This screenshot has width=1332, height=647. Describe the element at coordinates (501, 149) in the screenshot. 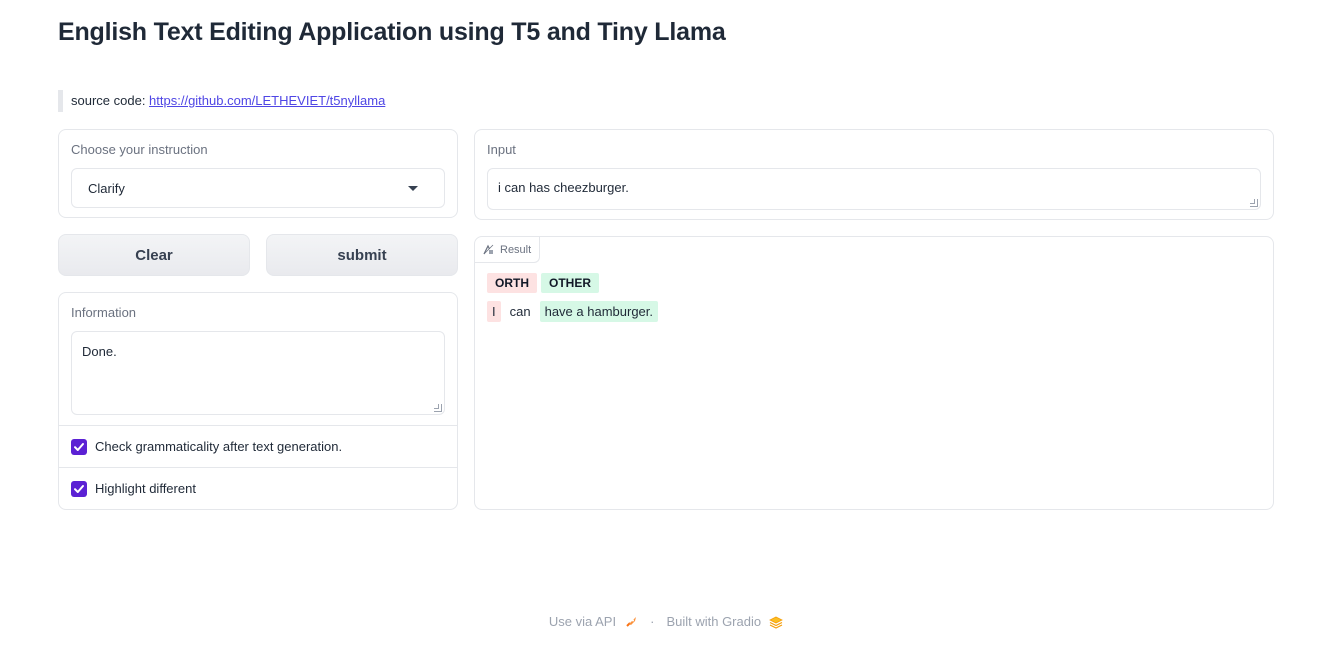

I see `input-label: Input` at that location.